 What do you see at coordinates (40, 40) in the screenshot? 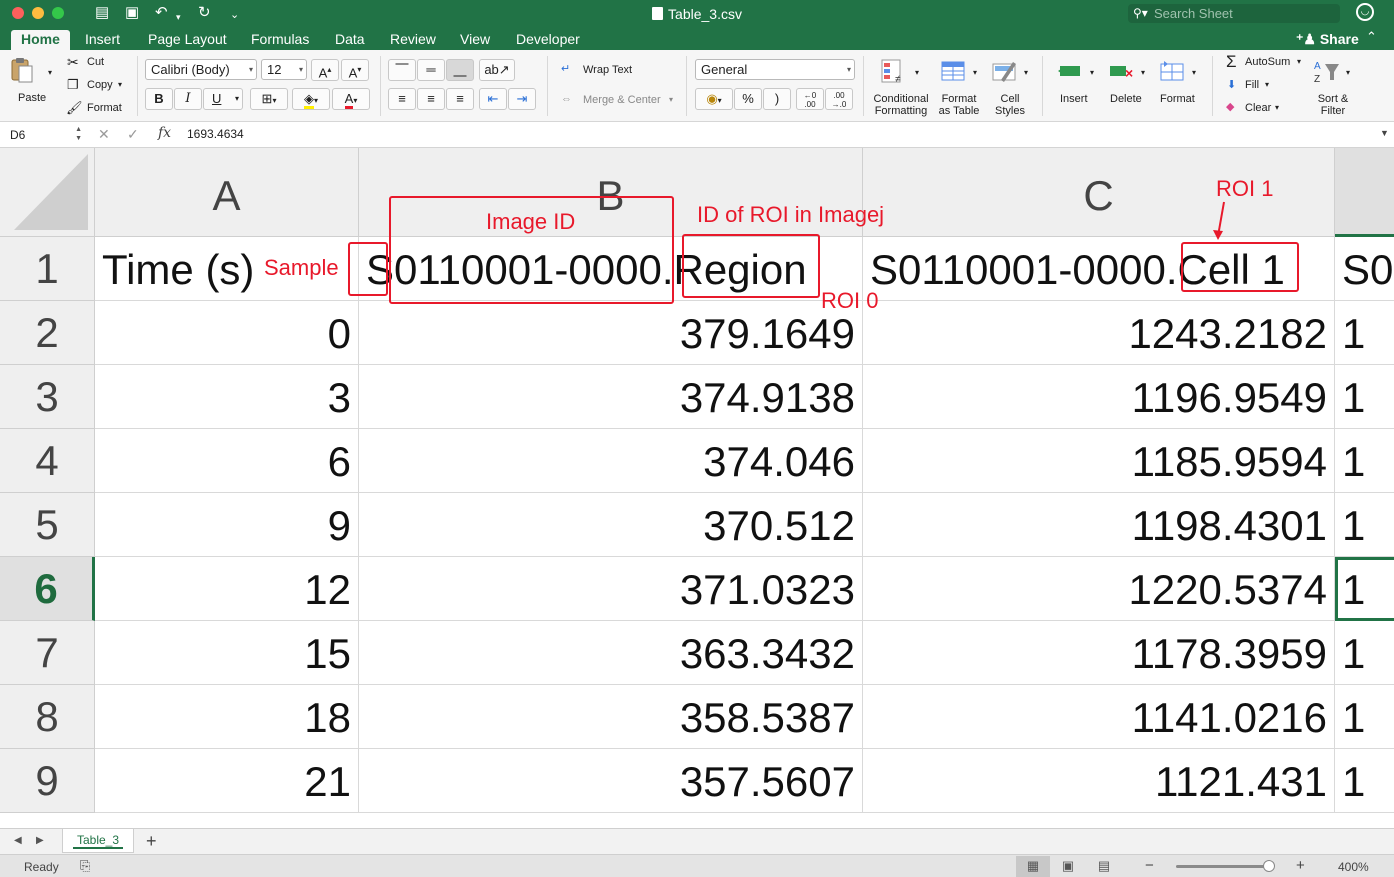
I see `tab-home: Home` at bounding box center [40, 40].